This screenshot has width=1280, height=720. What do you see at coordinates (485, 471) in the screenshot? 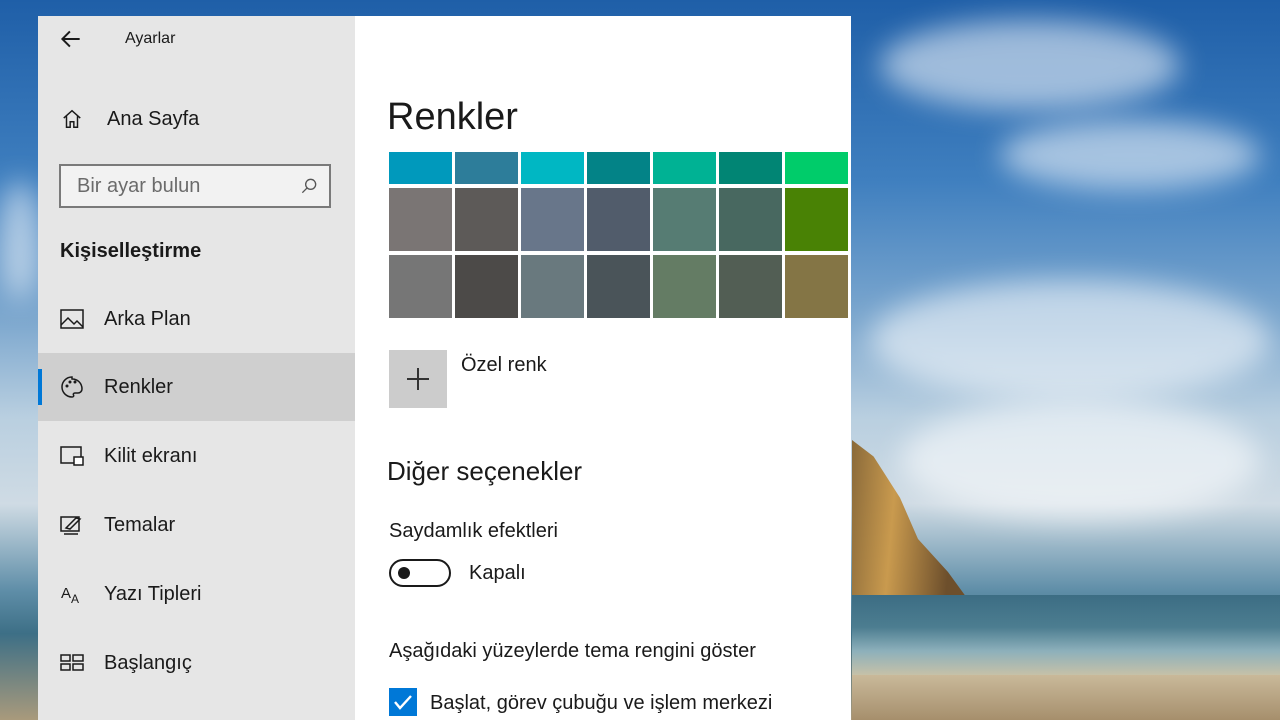
I see `other-options-heading: Diğer seçenekler` at bounding box center [485, 471].